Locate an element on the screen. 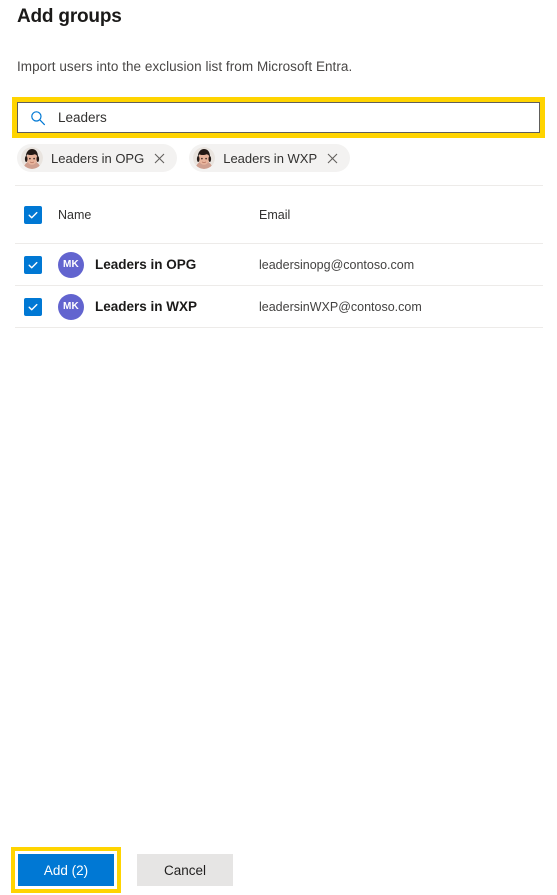 Image resolution: width=557 pixels, height=895 pixels. search-highlight-box: Leaders is located at coordinates (278, 117).